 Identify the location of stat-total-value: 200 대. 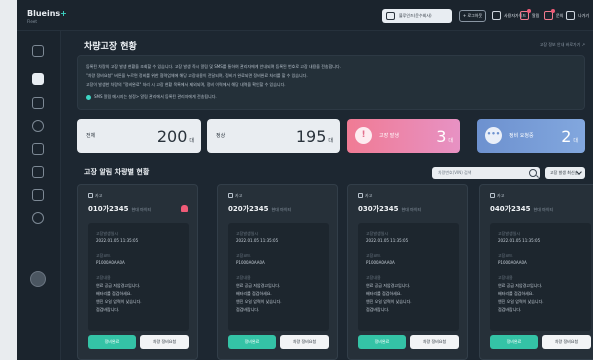
(175, 136).